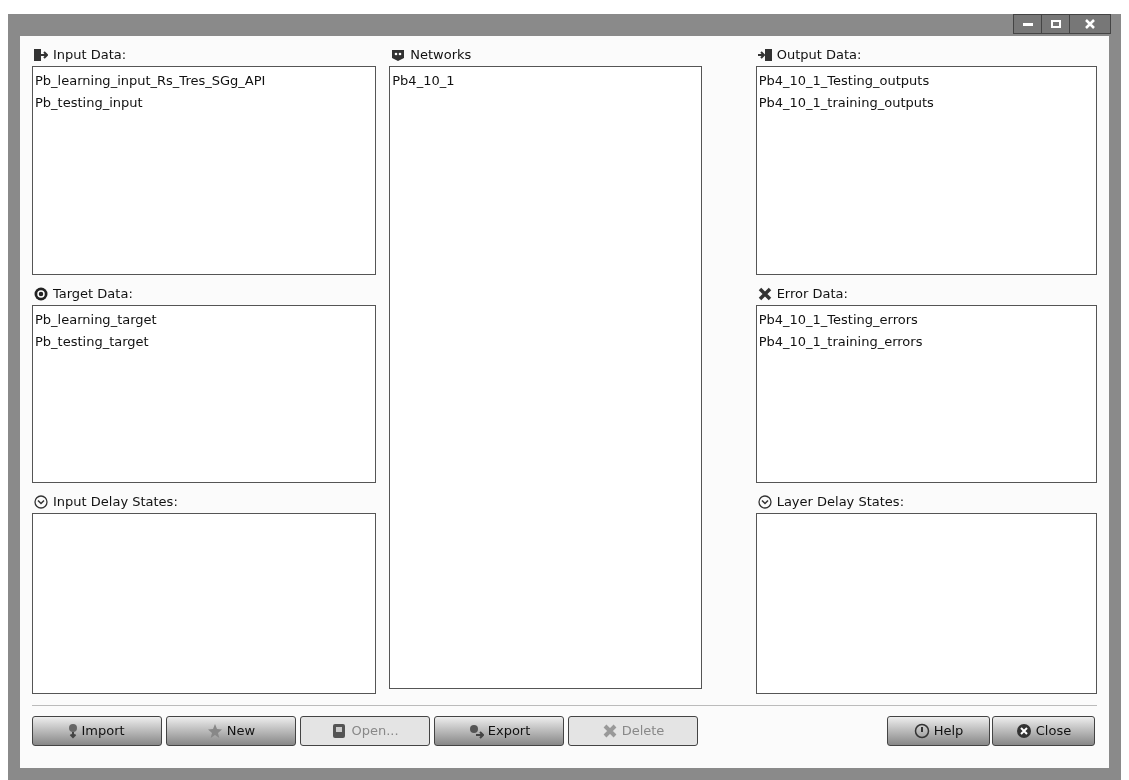 The image size is (1129, 780). Describe the element at coordinates (475, 731) in the screenshot. I see `export-icon` at that location.